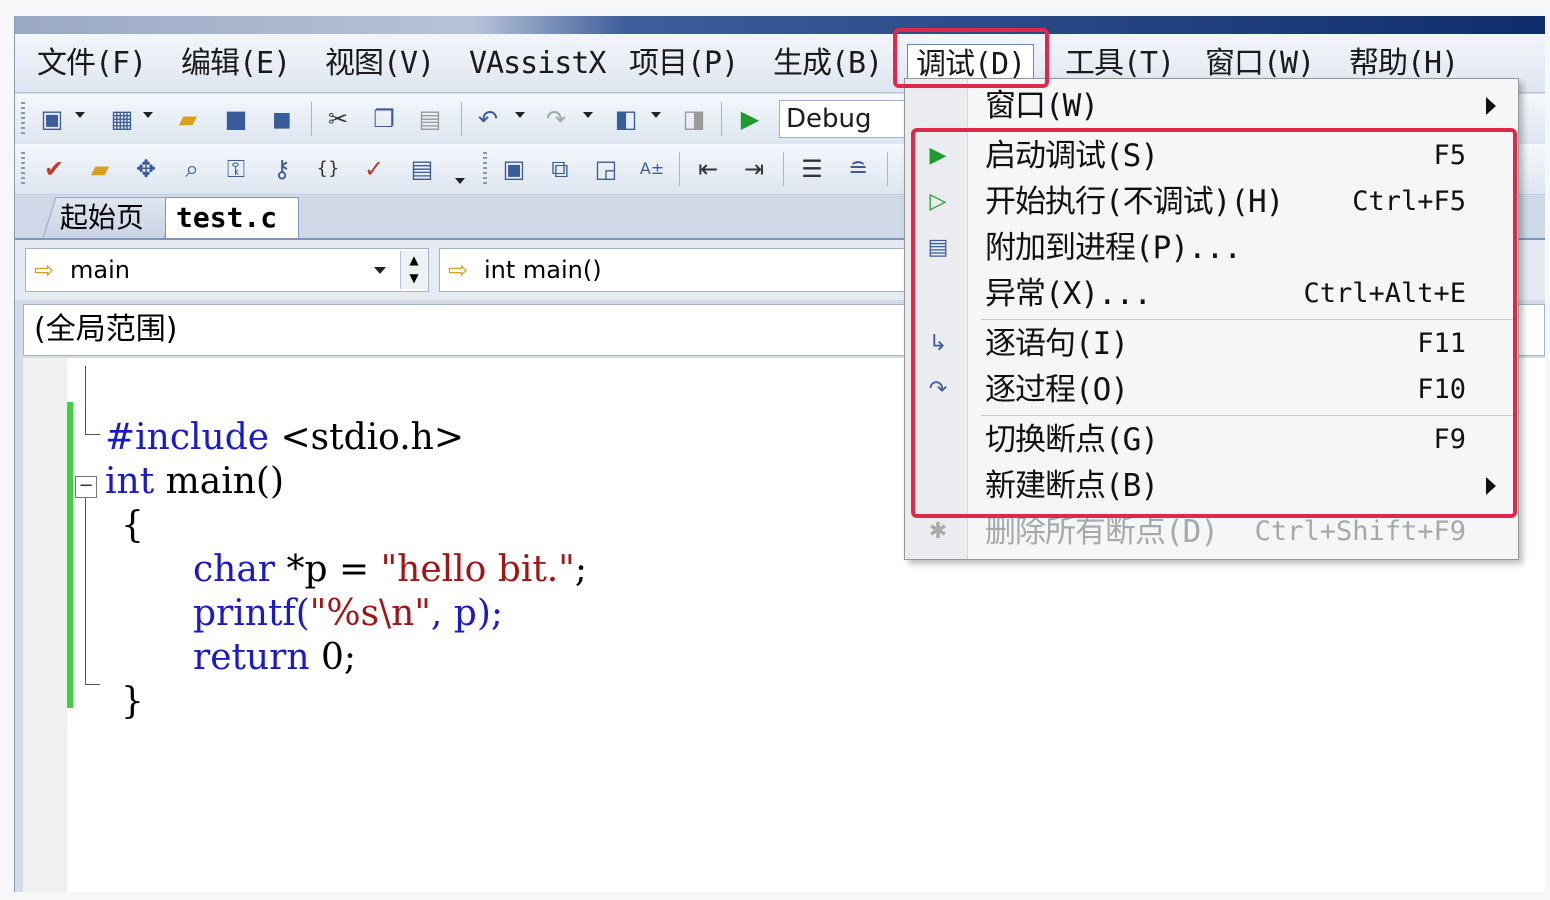 The image size is (1550, 900). What do you see at coordinates (626, 119) in the screenshot?
I see `navigate-backward-icon: ◧` at bounding box center [626, 119].